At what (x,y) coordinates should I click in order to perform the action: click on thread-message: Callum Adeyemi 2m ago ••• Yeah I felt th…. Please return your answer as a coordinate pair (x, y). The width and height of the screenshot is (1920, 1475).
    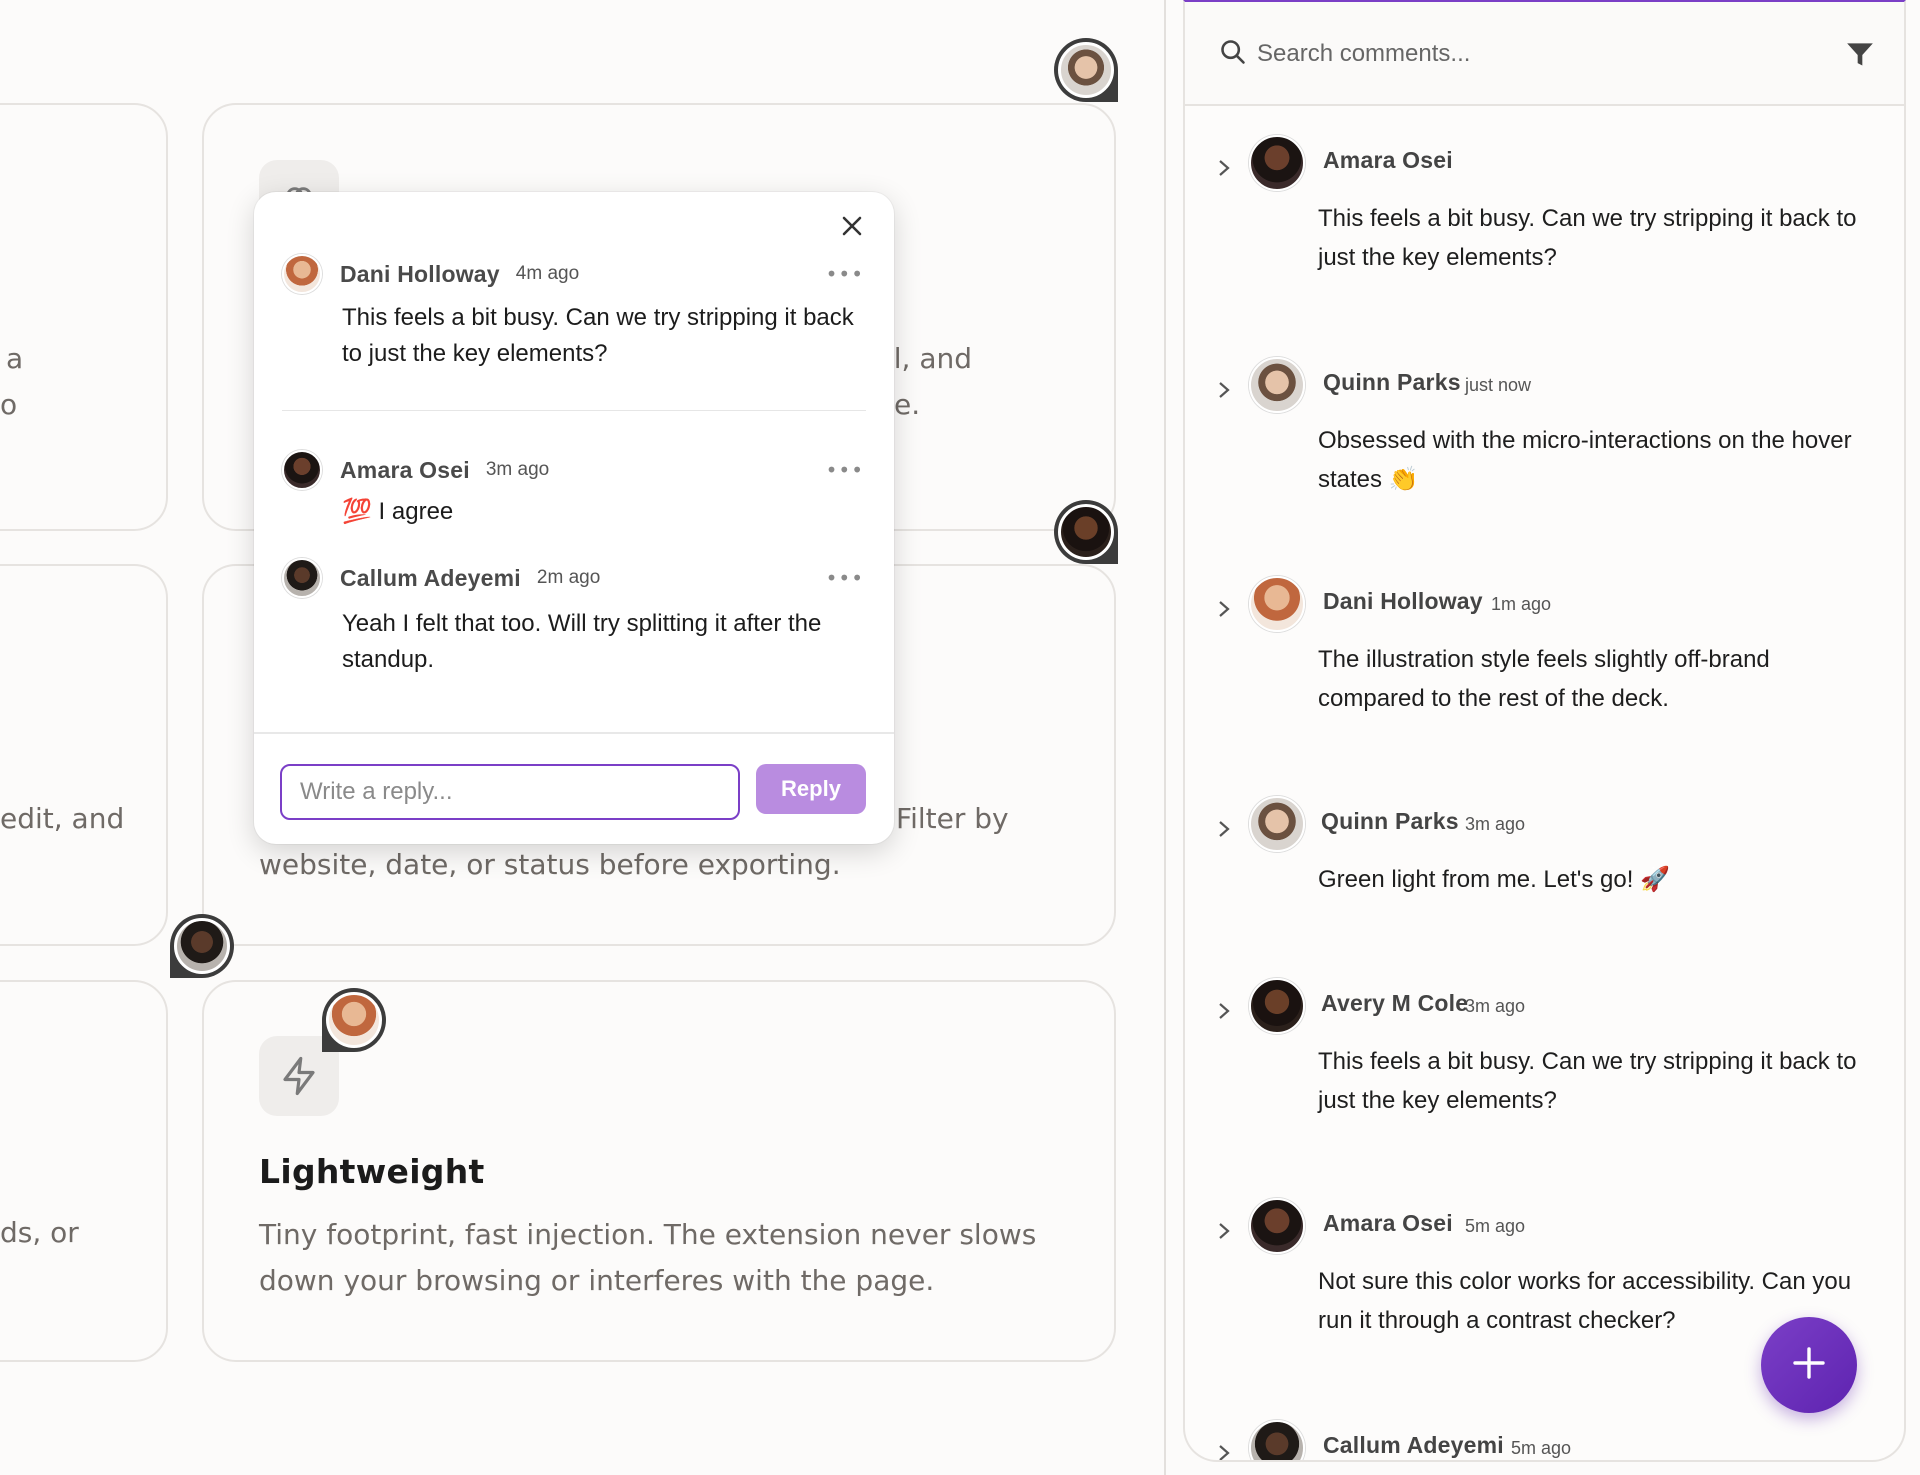
    Looking at the image, I should click on (577, 617).